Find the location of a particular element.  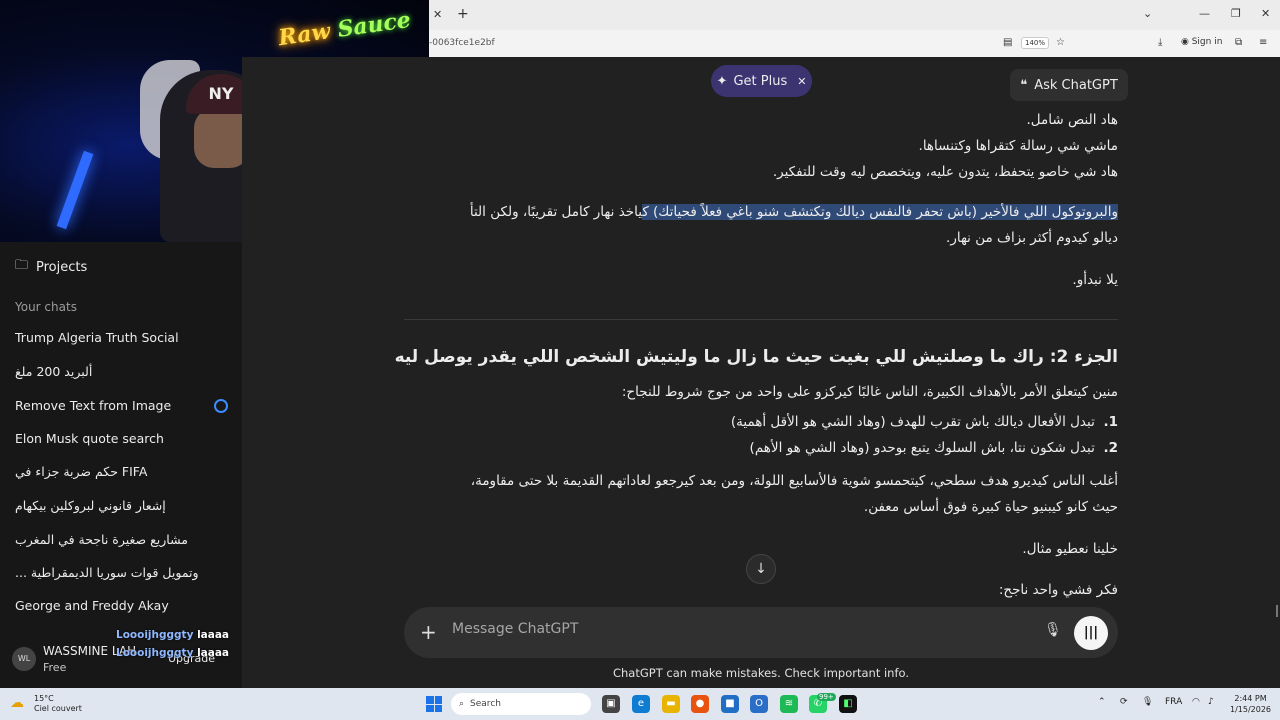

search-icon: ⌕ is located at coordinates (462, 704).